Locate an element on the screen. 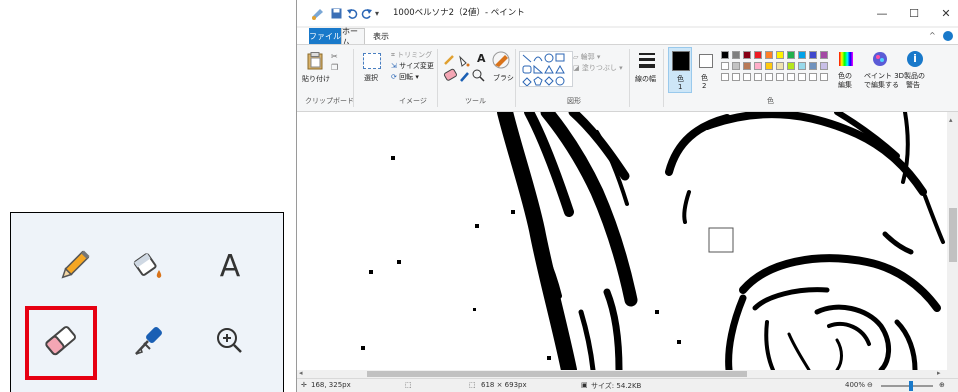  vertical-scroll-thumb is located at coordinates (953, 235).